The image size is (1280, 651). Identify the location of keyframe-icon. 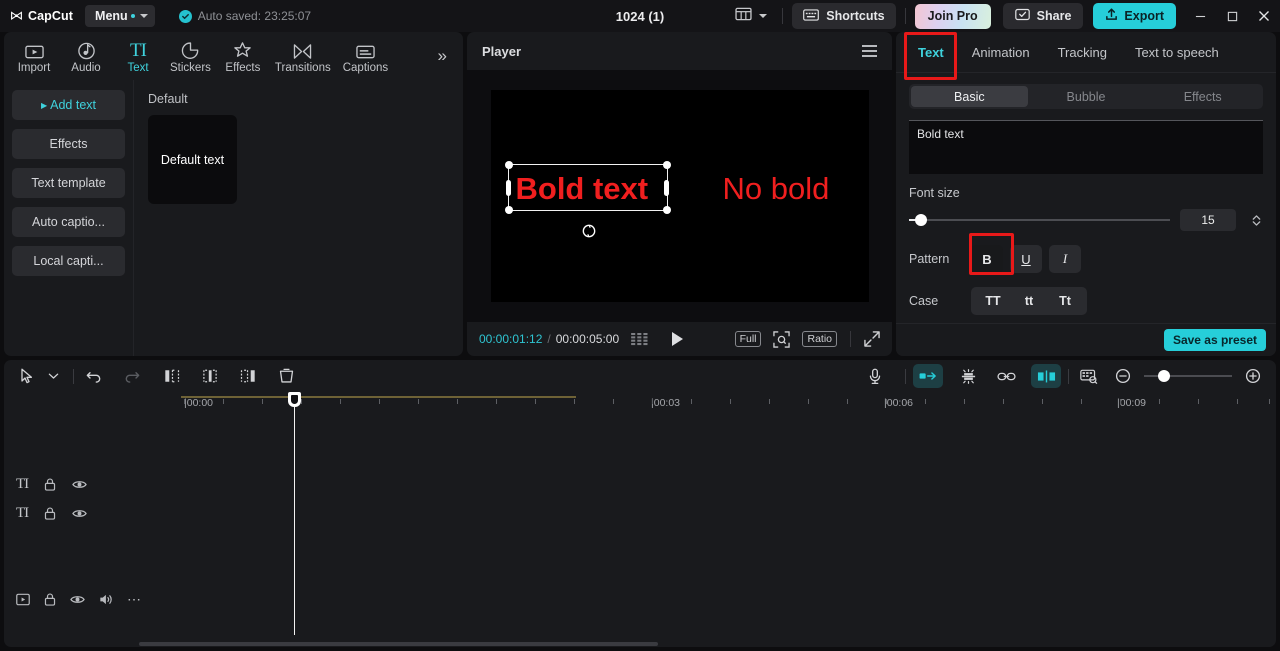
(1089, 376).